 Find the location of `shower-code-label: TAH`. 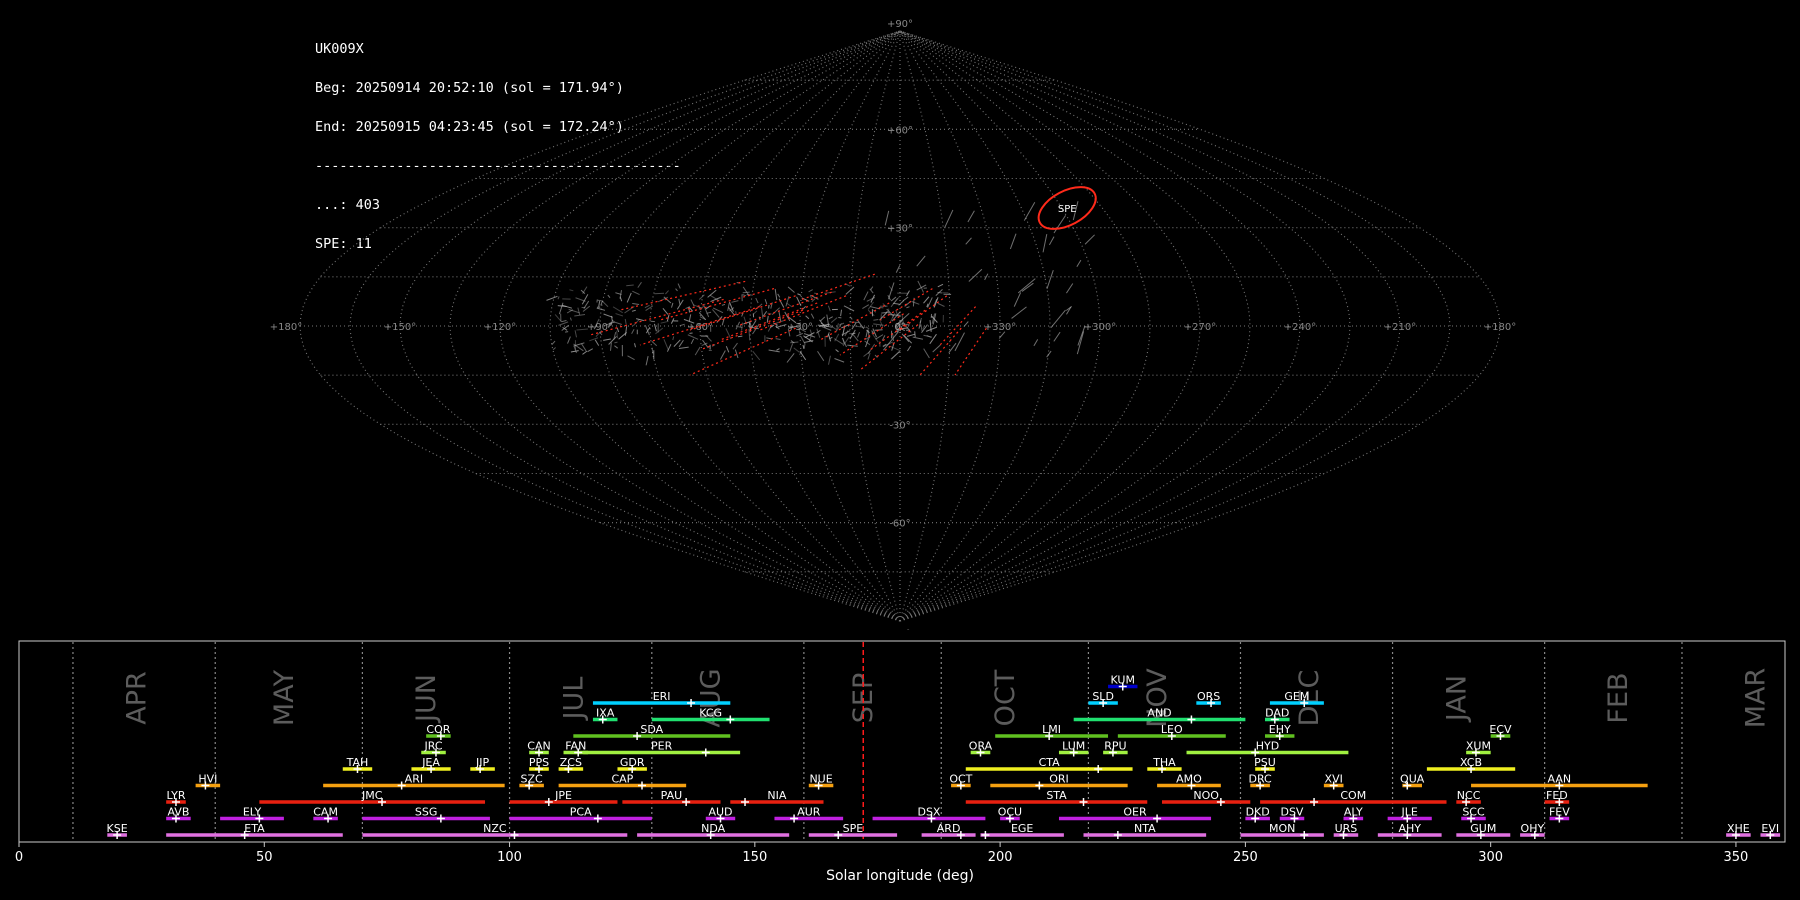

shower-code-label: TAH is located at coordinates (357, 762).